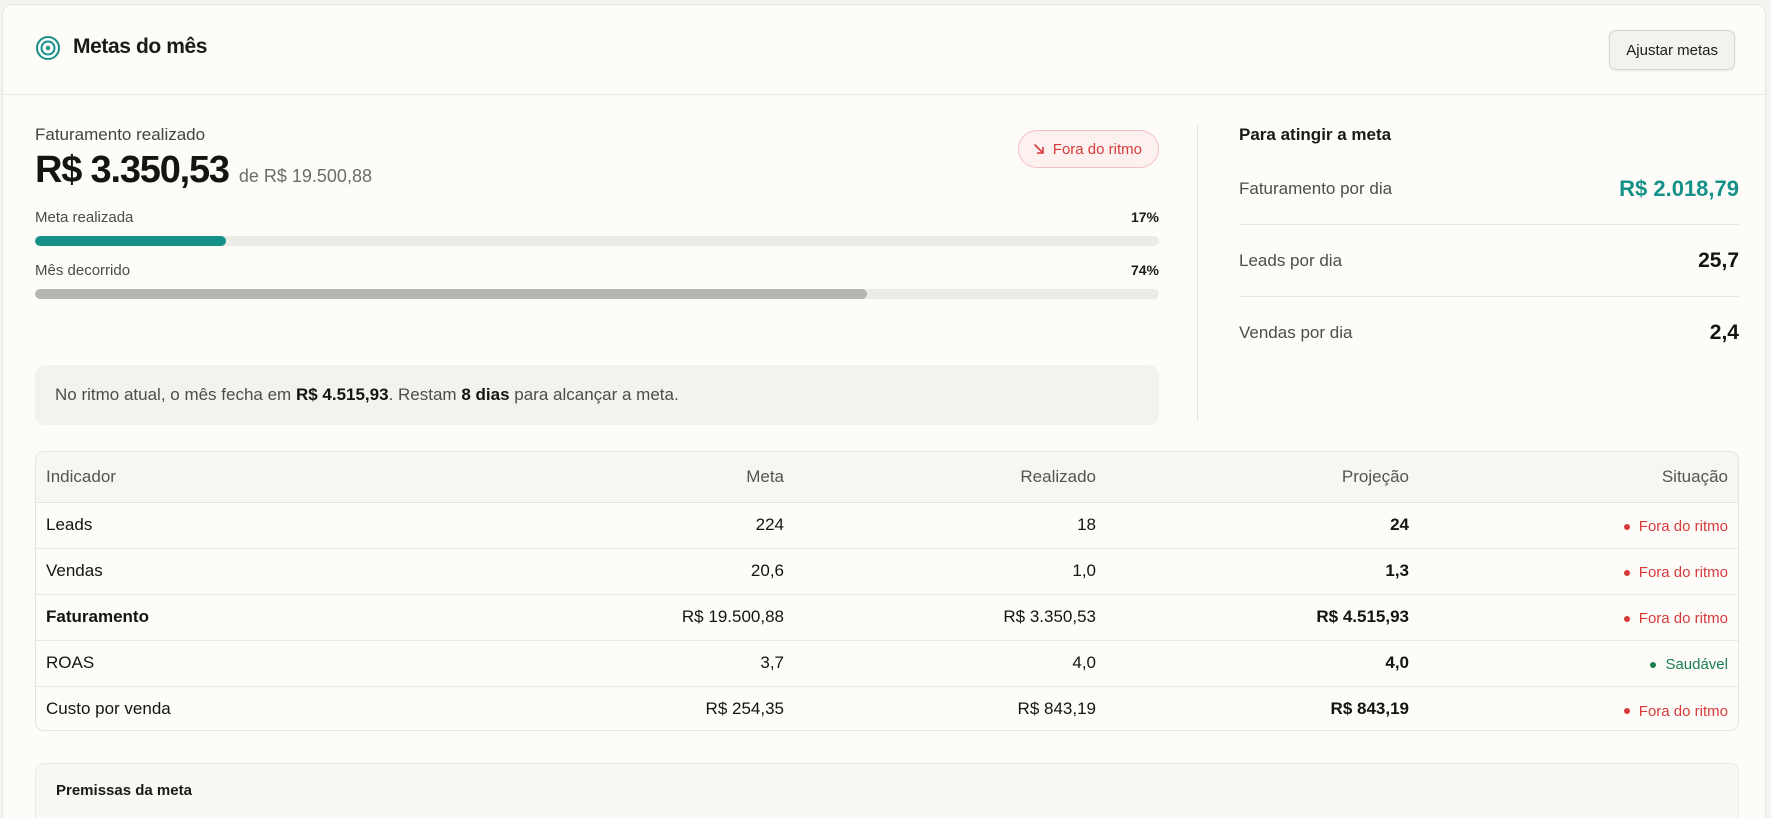 The image size is (1771, 818). I want to click on col-header-meta: Meta, so click(632, 477).